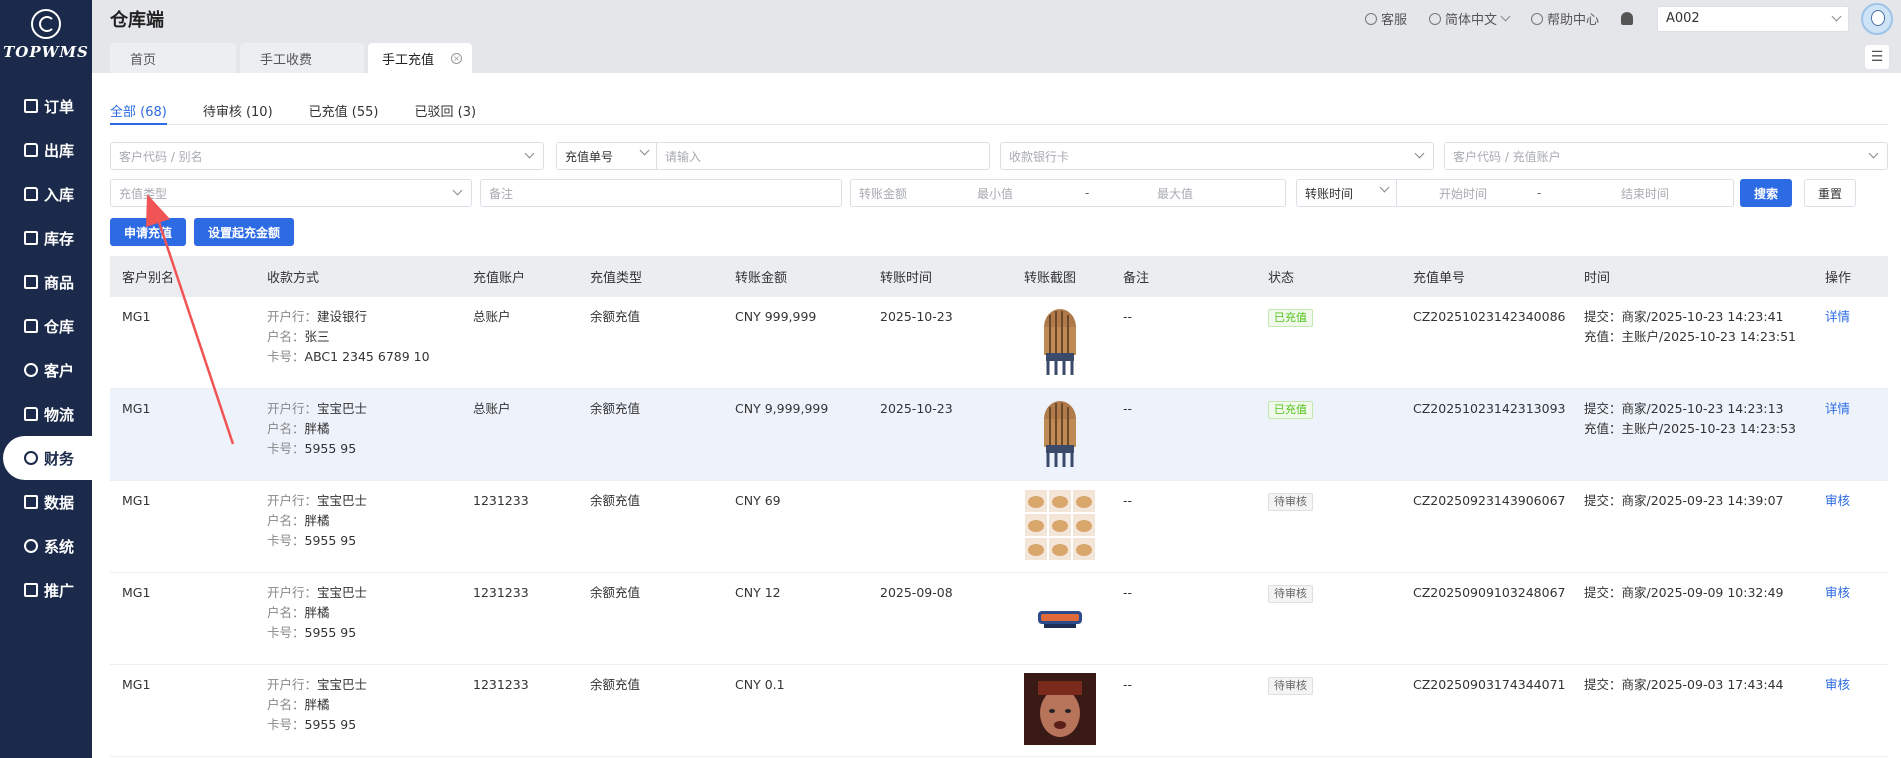 The height and width of the screenshot is (758, 1901). What do you see at coordinates (148, 232) in the screenshot?
I see `apply-recharge-button: 申请充值` at bounding box center [148, 232].